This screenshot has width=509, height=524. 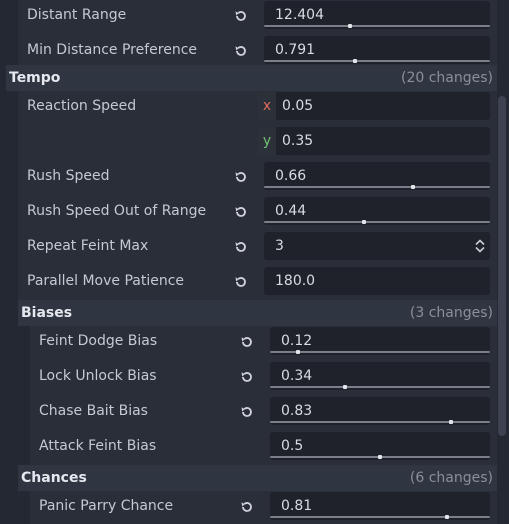 I want to click on range-slider: 0.5, so click(x=380, y=446).